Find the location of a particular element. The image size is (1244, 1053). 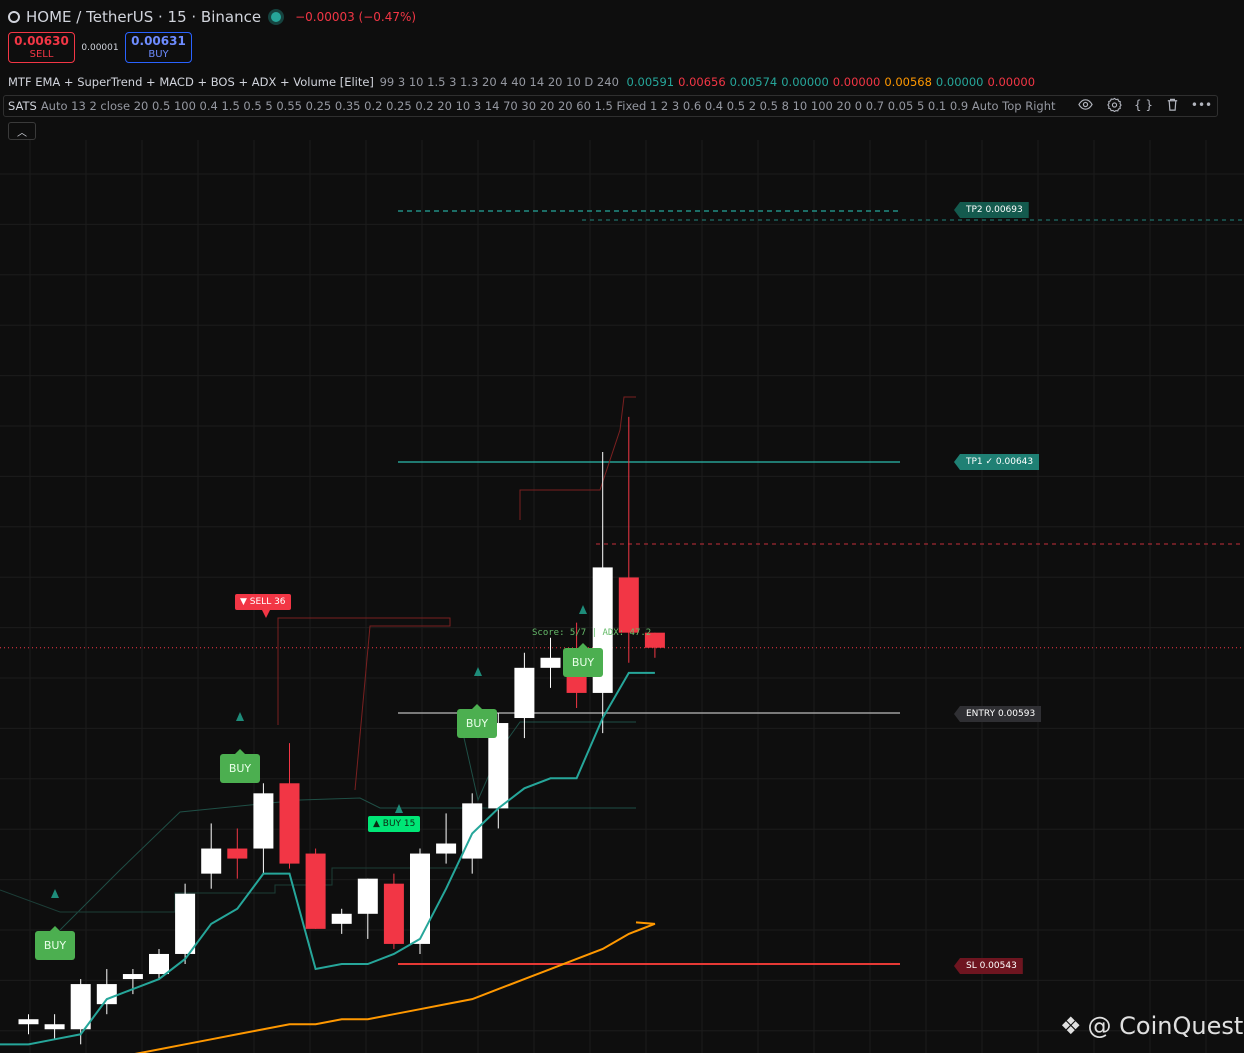

indicator-value: 0.00591 is located at coordinates (650, 82).